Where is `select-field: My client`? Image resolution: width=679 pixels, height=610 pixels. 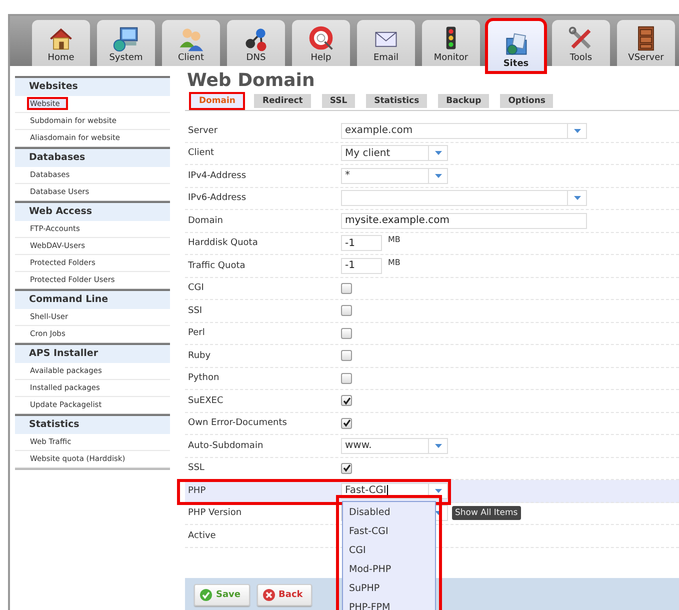 select-field: My client is located at coordinates (394, 153).